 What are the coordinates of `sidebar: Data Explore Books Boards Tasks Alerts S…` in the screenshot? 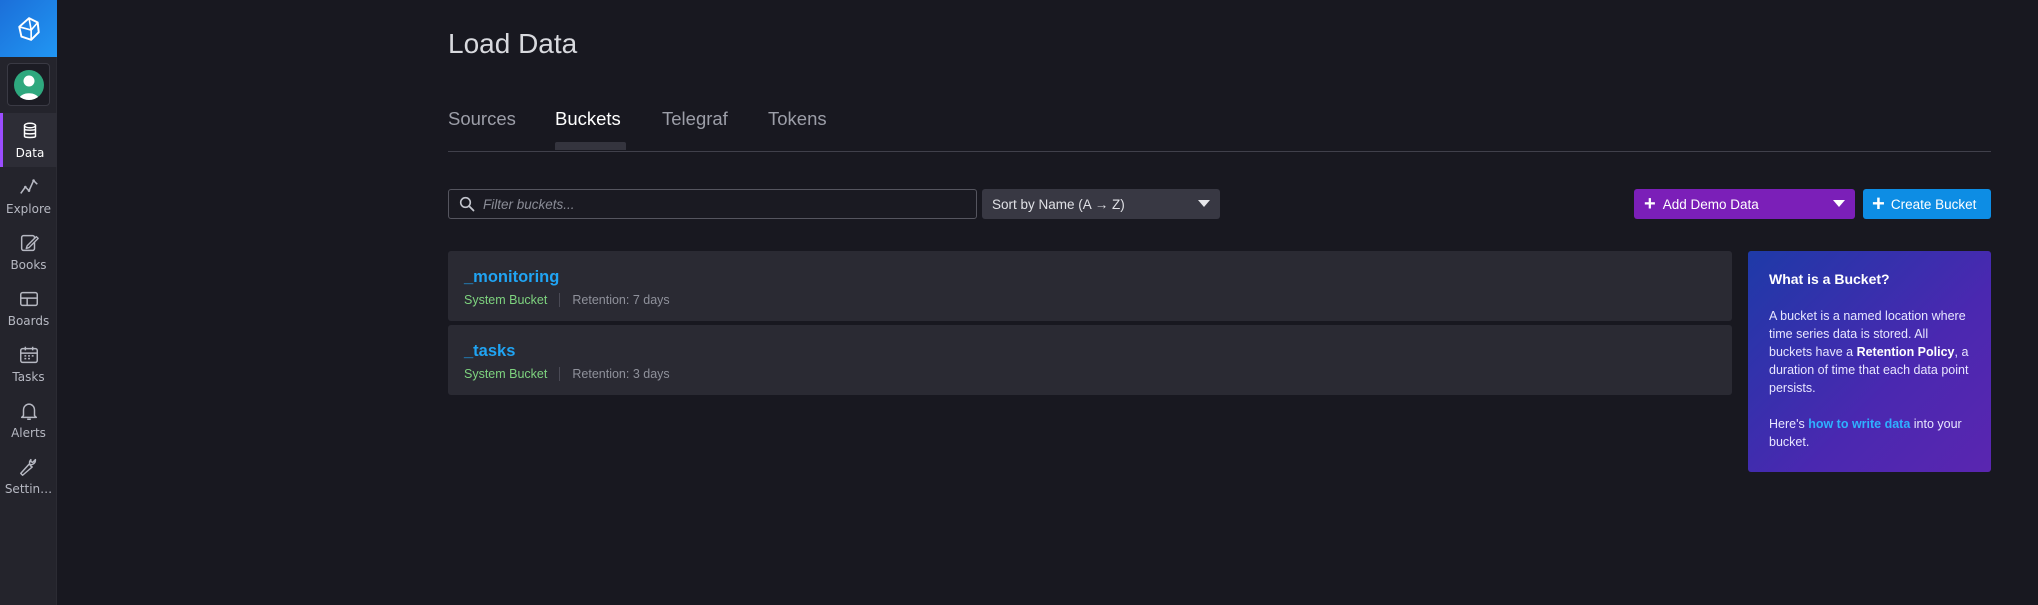 It's located at (28, 302).